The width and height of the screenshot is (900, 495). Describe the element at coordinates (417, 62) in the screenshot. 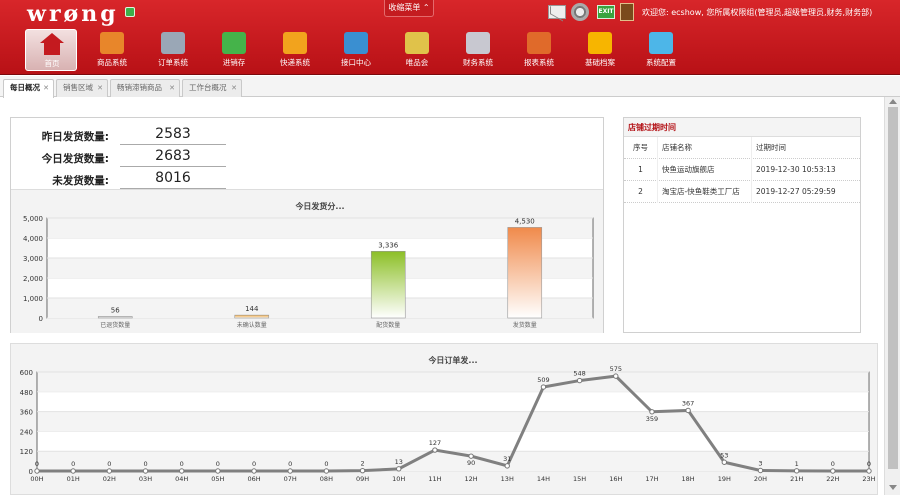

I see `nav-label: 唯品会` at that location.